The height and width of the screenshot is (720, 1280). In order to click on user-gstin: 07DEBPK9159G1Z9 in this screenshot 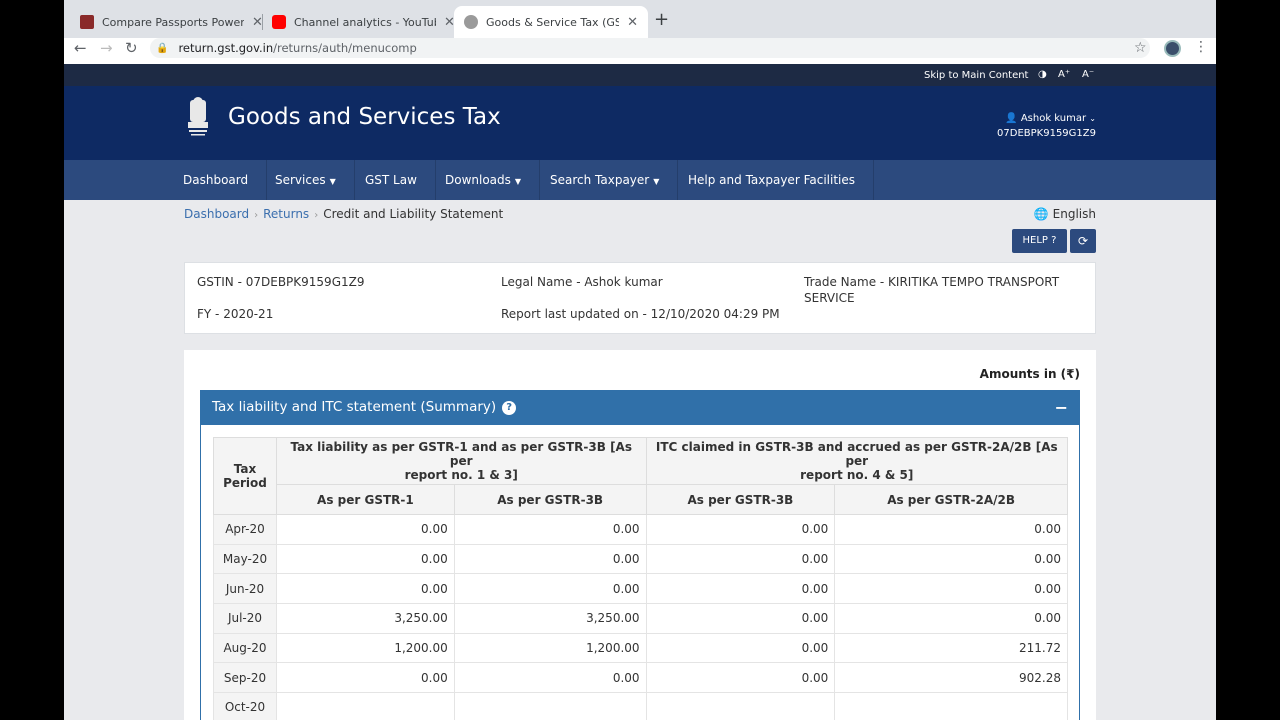, I will do `click(1046, 133)`.